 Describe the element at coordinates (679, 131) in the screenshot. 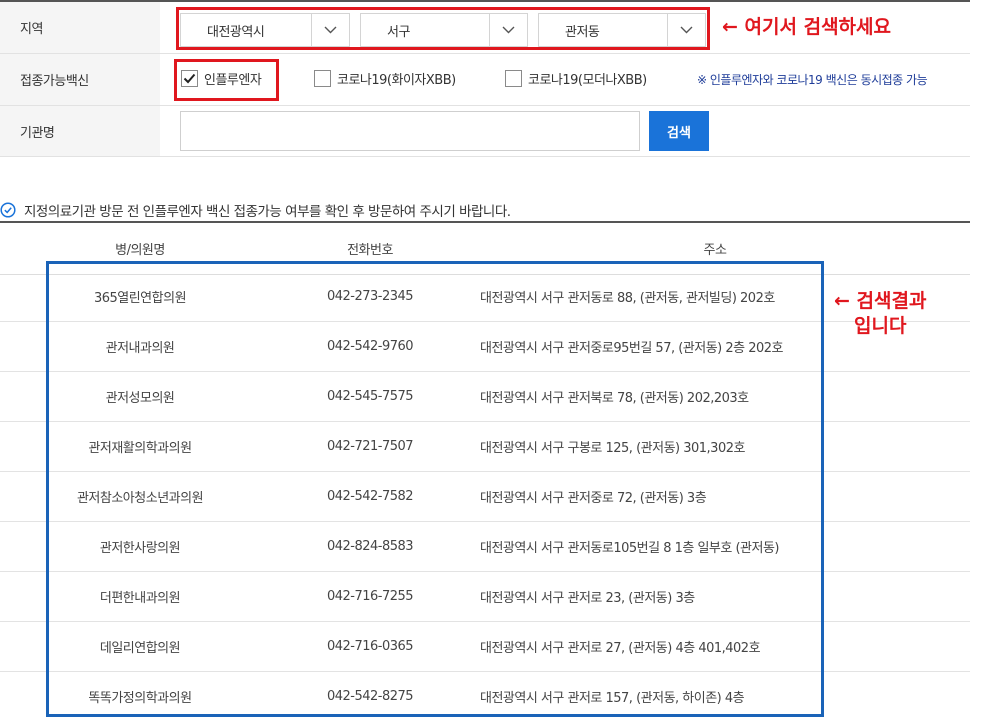

I see `search-button: 검색` at that location.